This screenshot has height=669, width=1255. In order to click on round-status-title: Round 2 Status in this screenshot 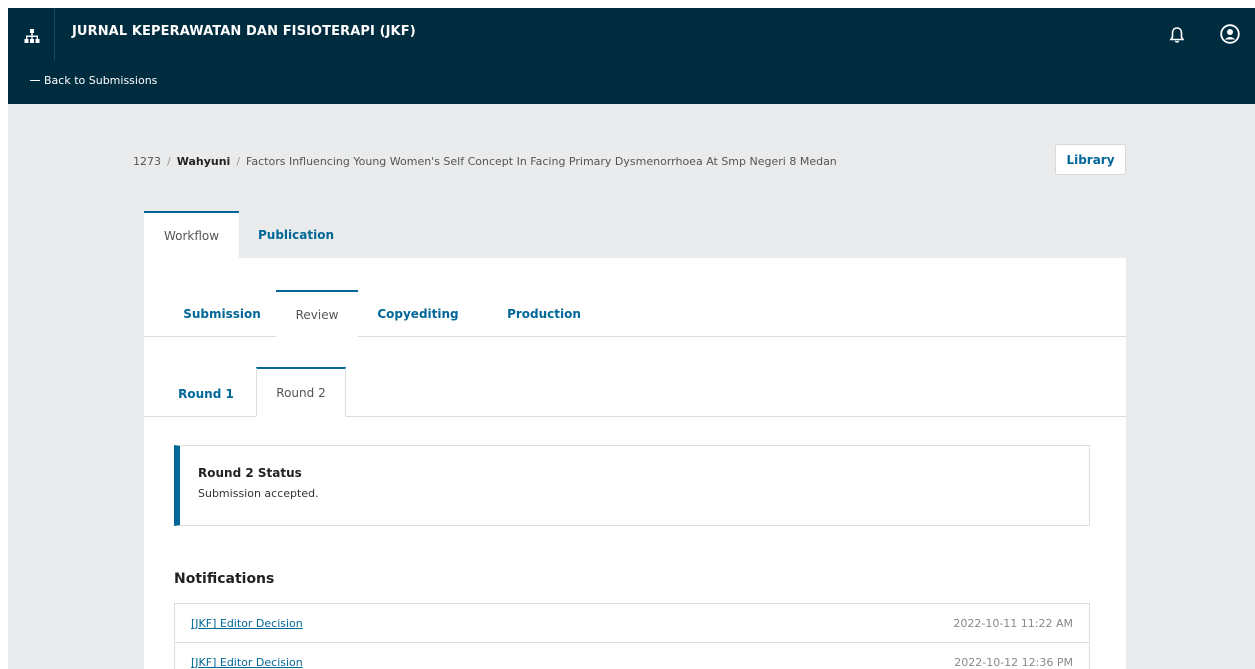, I will do `click(250, 473)`.